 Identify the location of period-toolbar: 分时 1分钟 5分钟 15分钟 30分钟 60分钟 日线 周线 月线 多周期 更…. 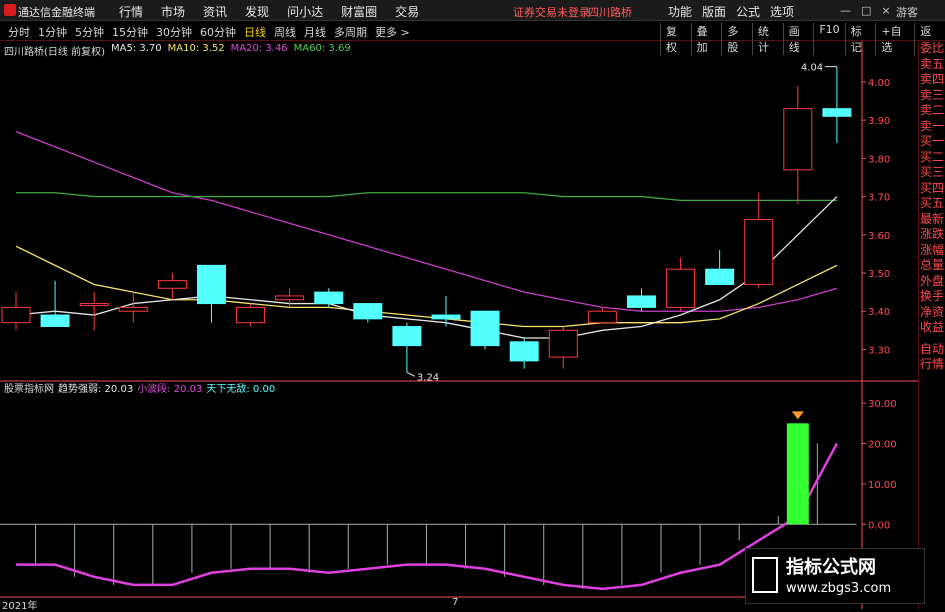
(472, 38).